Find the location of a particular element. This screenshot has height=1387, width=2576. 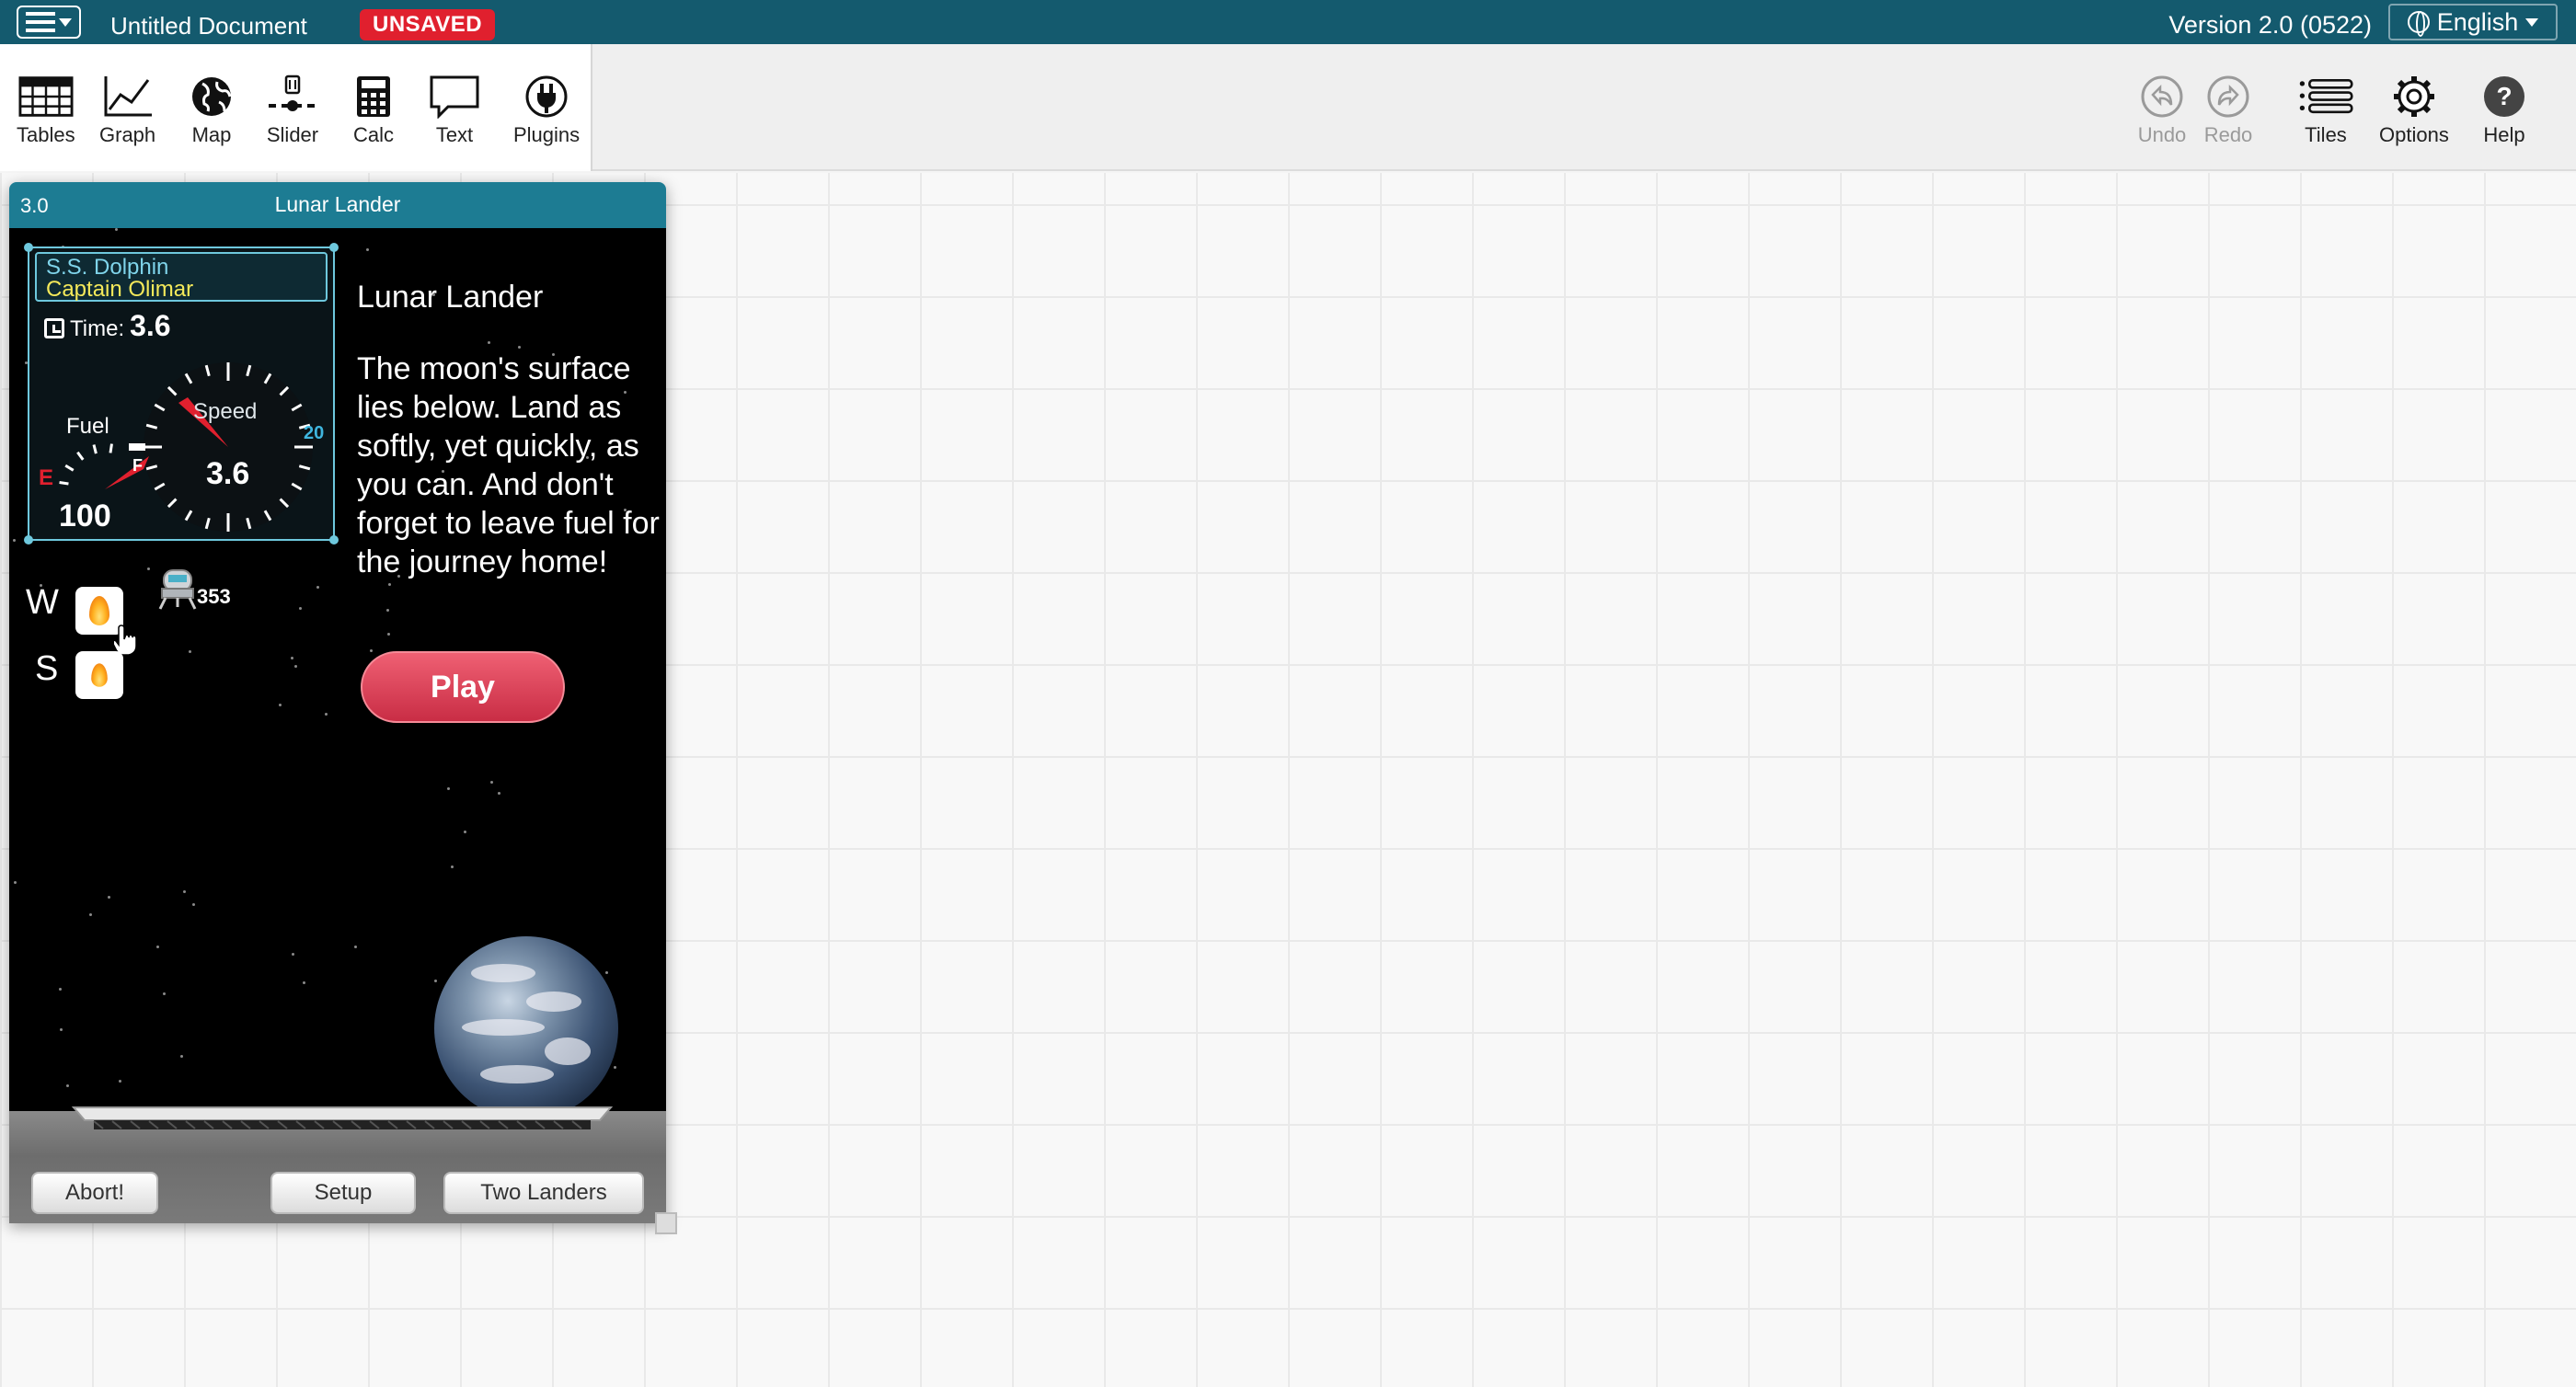

tool-label: Help is located at coordinates (2504, 134).